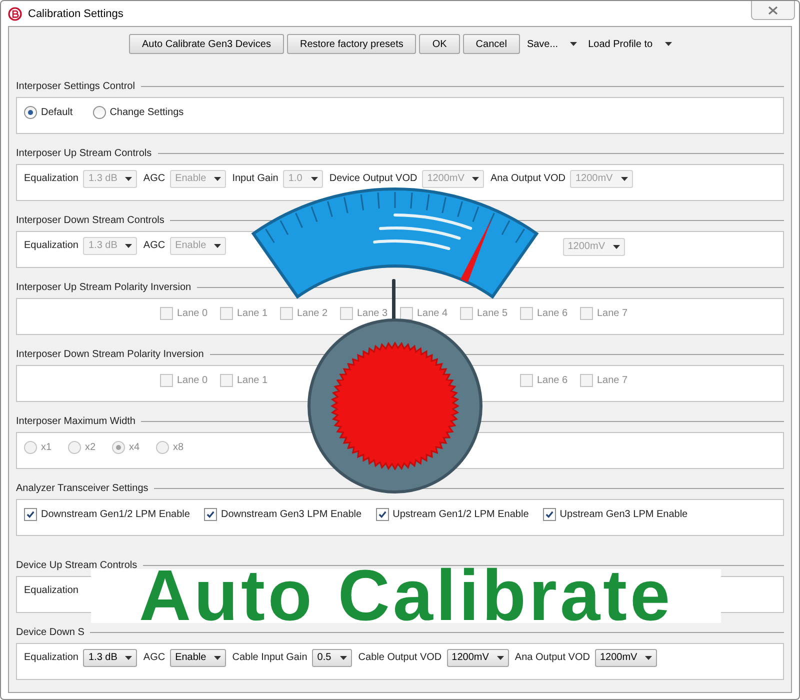  Describe the element at coordinates (76, 14) in the screenshot. I see `window-title: Calibration Settings` at that location.